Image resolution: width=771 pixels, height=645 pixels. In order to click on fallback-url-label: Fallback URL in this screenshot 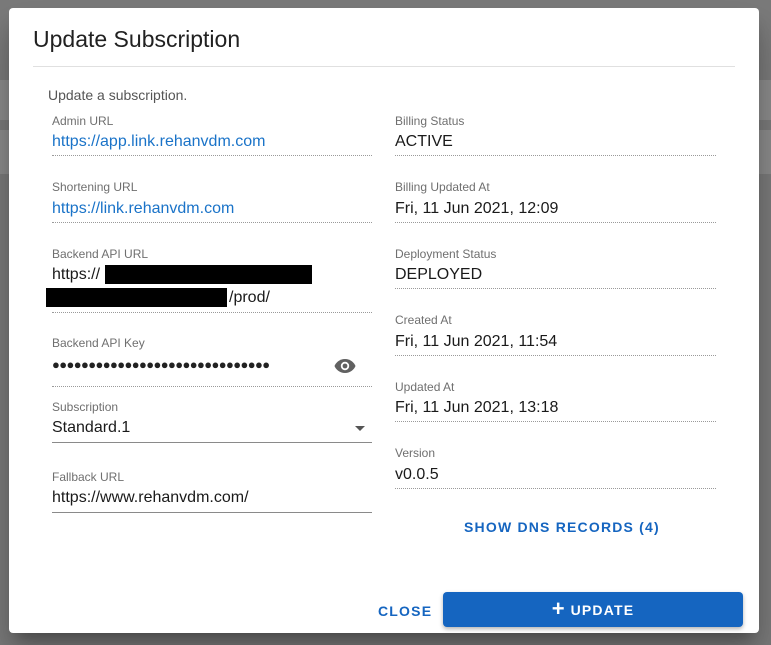, I will do `click(88, 477)`.